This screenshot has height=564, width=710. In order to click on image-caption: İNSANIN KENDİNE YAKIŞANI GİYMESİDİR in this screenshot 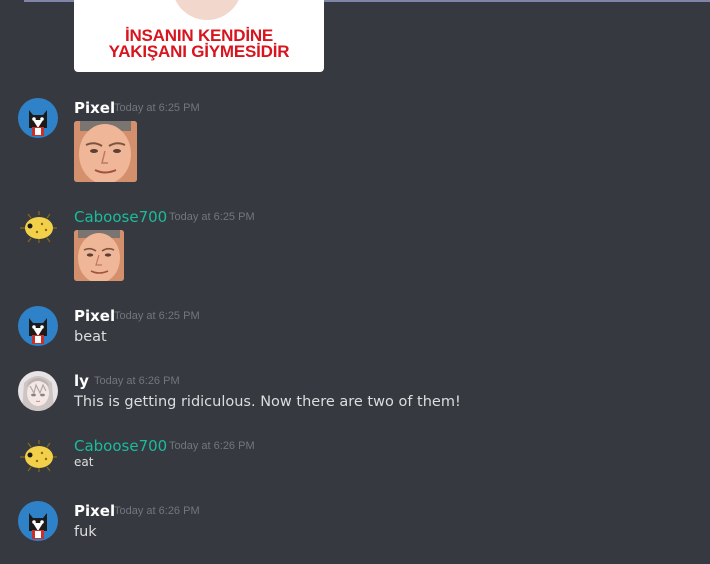, I will do `click(199, 44)`.